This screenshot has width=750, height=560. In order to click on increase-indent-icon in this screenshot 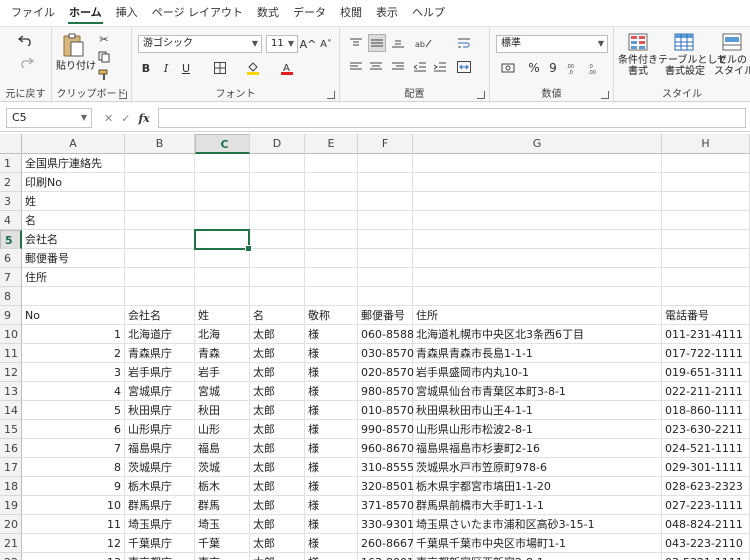, I will do `click(440, 67)`.